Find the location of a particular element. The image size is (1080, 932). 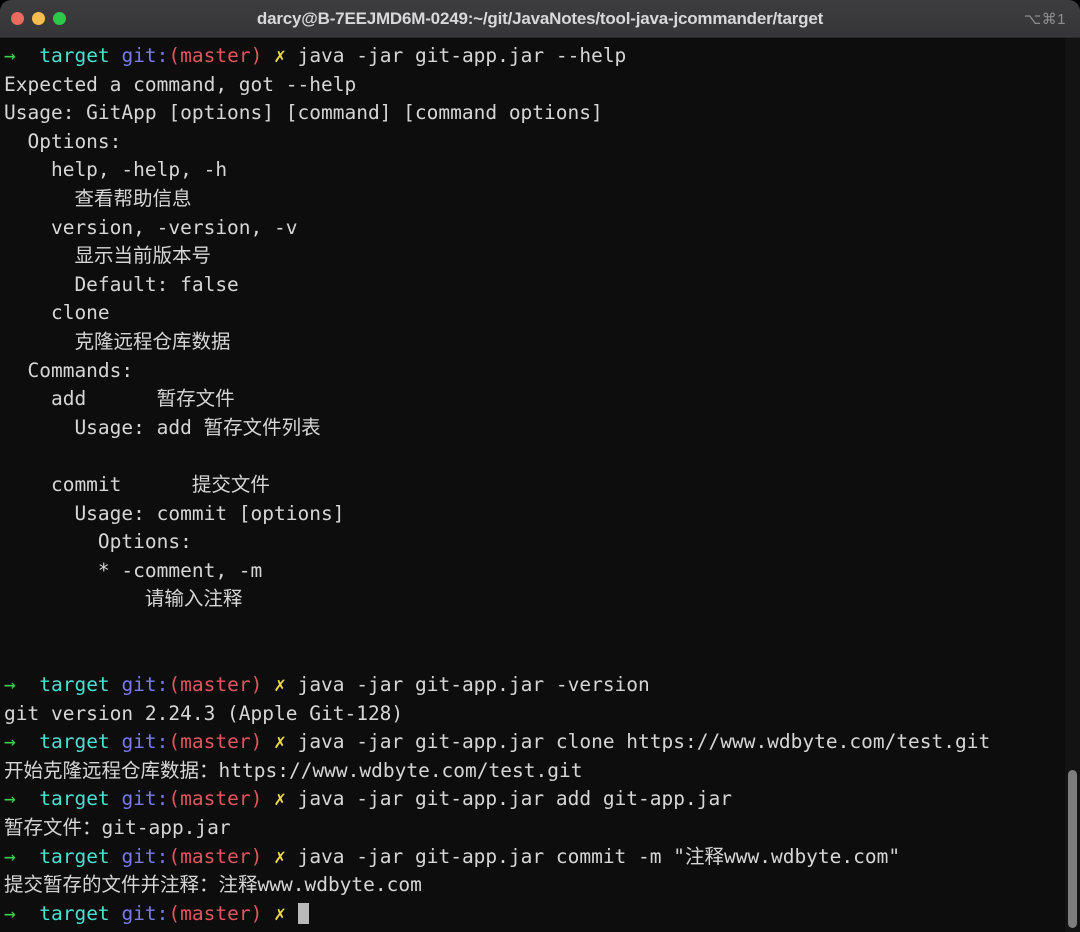

scrollbar-track is located at coordinates (1072, 485).